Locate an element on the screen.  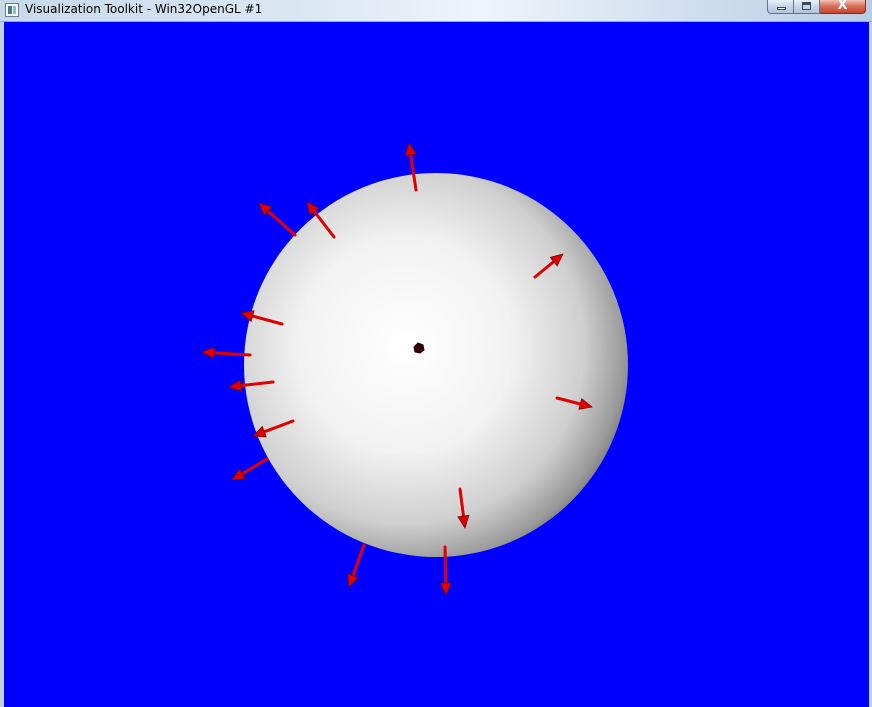
close-icon: X is located at coordinates (842, 6).